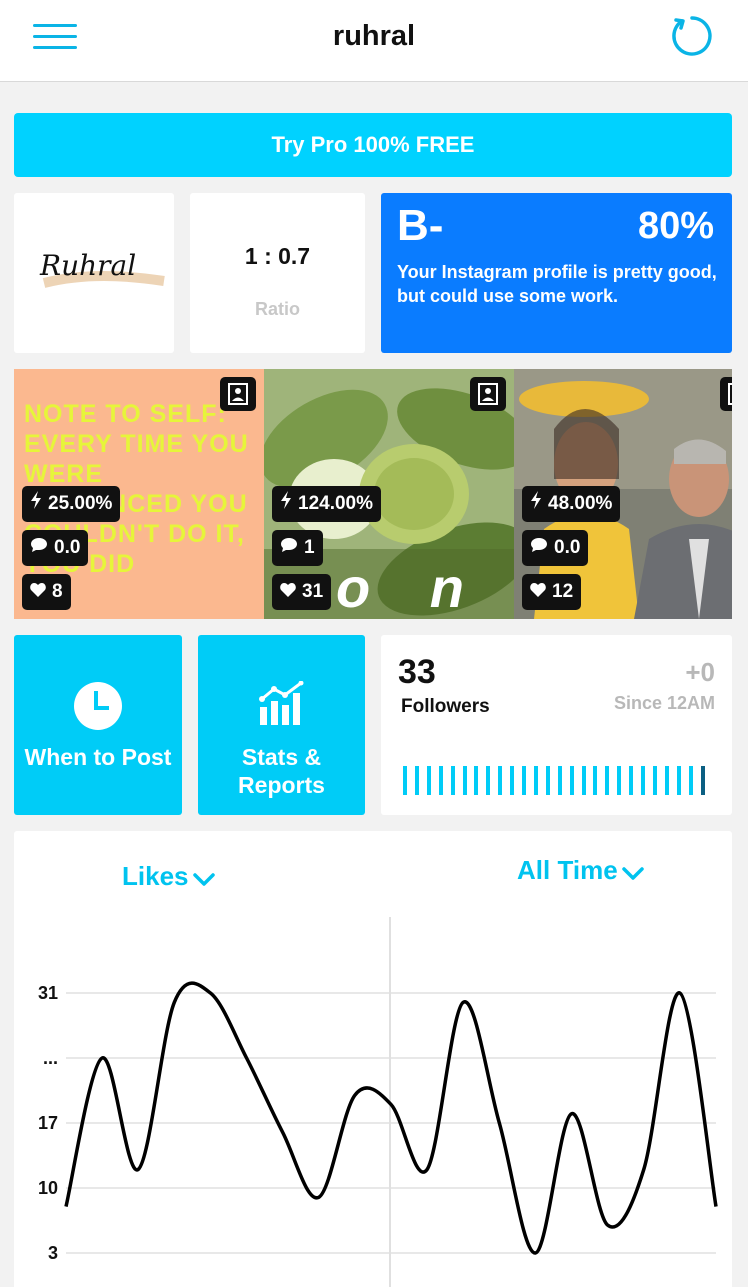  Describe the element at coordinates (700, 672) in the screenshot. I see `followers-delta: +0` at that location.